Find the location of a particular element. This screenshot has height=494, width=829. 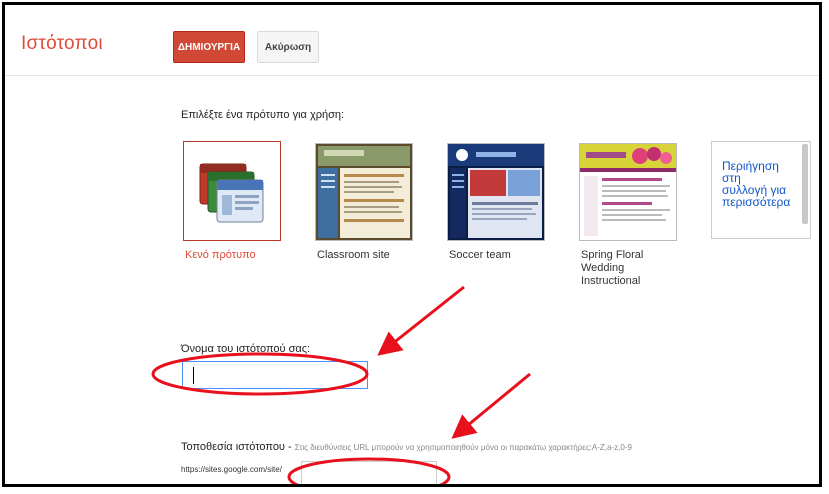

site-url-input is located at coordinates (369, 472).